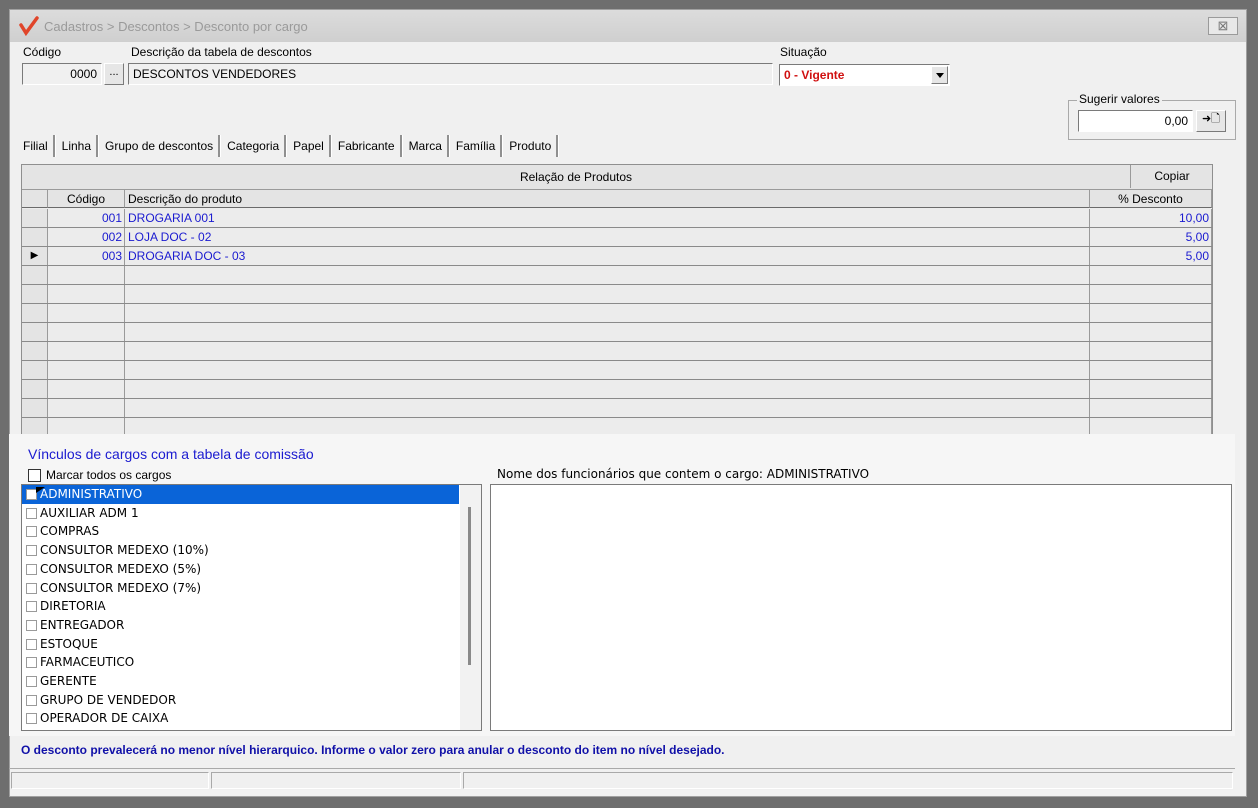 The width and height of the screenshot is (1258, 808). I want to click on cargo-item: COMPRAS, so click(240, 531).